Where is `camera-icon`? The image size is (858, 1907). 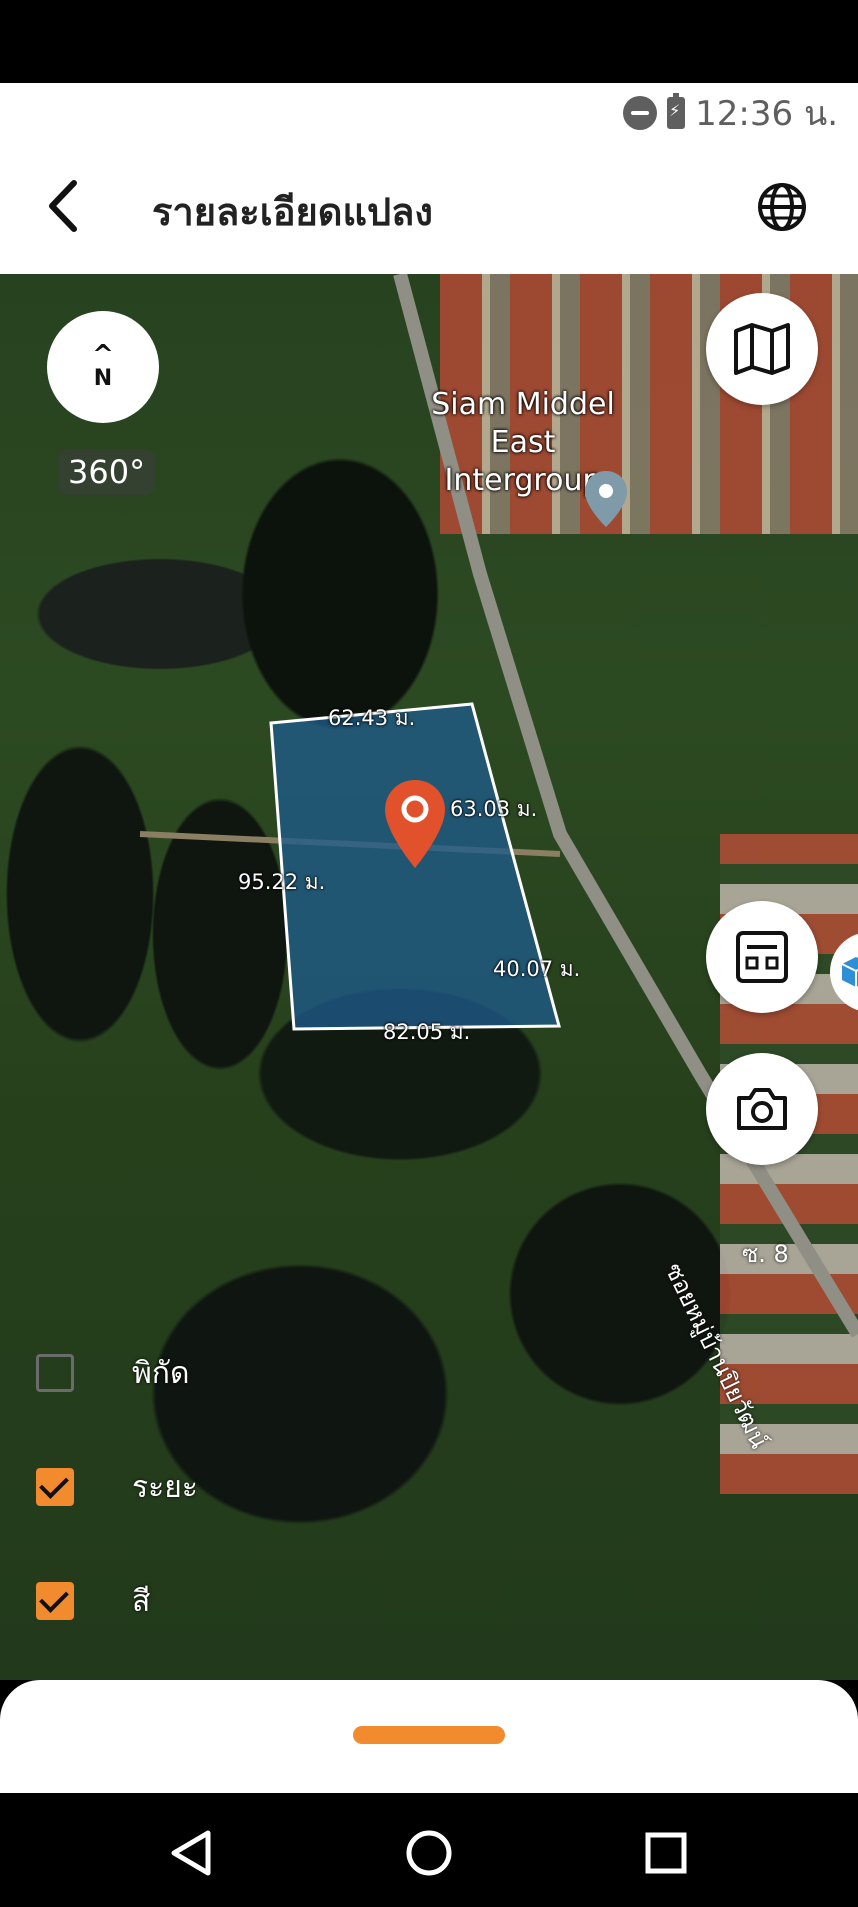
camera-icon is located at coordinates (762, 1109).